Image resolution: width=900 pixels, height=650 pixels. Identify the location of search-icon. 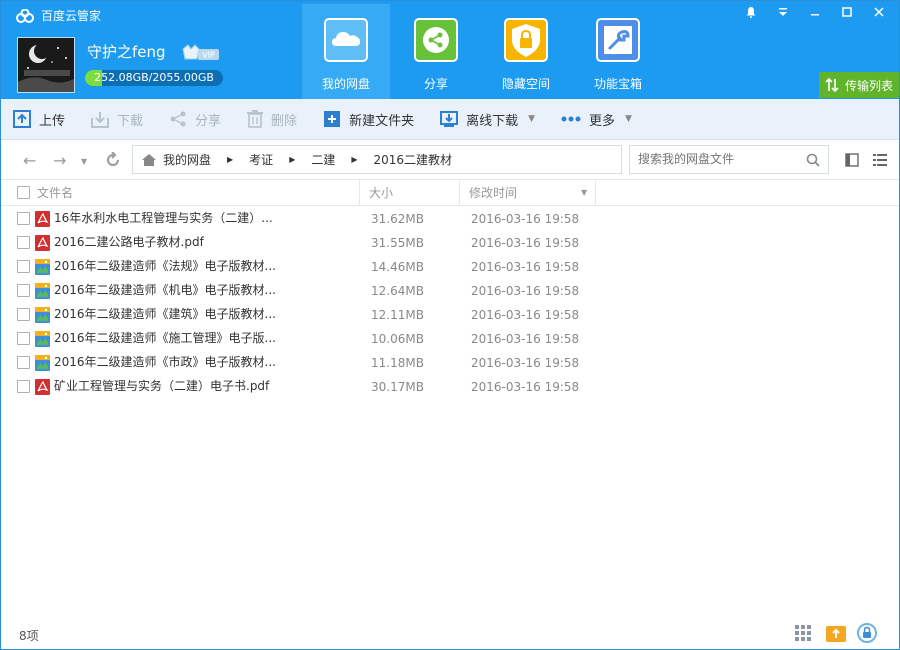
(813, 160).